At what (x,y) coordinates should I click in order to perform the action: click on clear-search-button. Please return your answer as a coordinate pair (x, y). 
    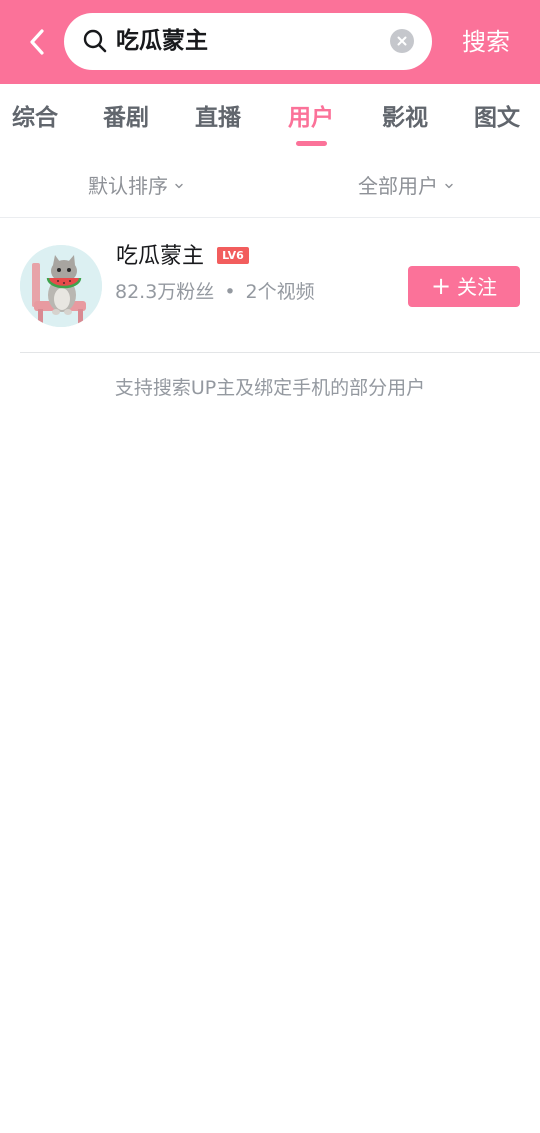
    Looking at the image, I should click on (402, 41).